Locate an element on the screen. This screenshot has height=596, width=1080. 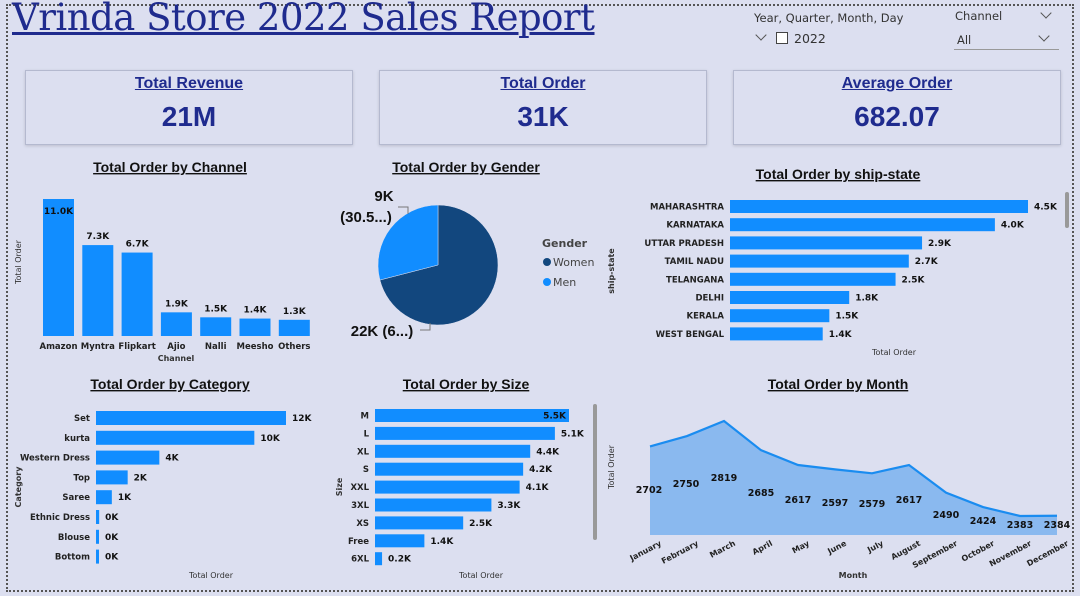
category-tick-label: Top is located at coordinates (81, 478).